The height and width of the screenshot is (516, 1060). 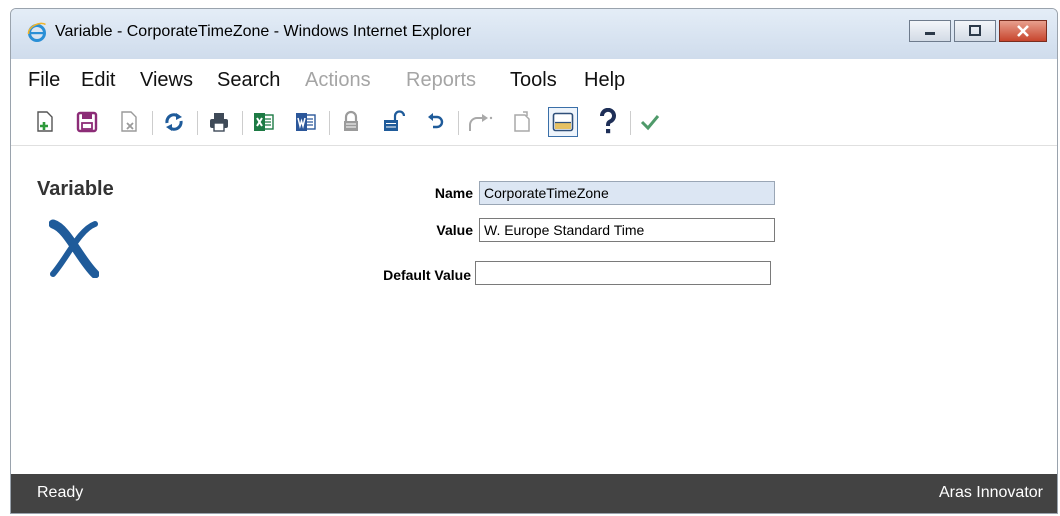 I want to click on maximize-icon, so click(x=975, y=30).